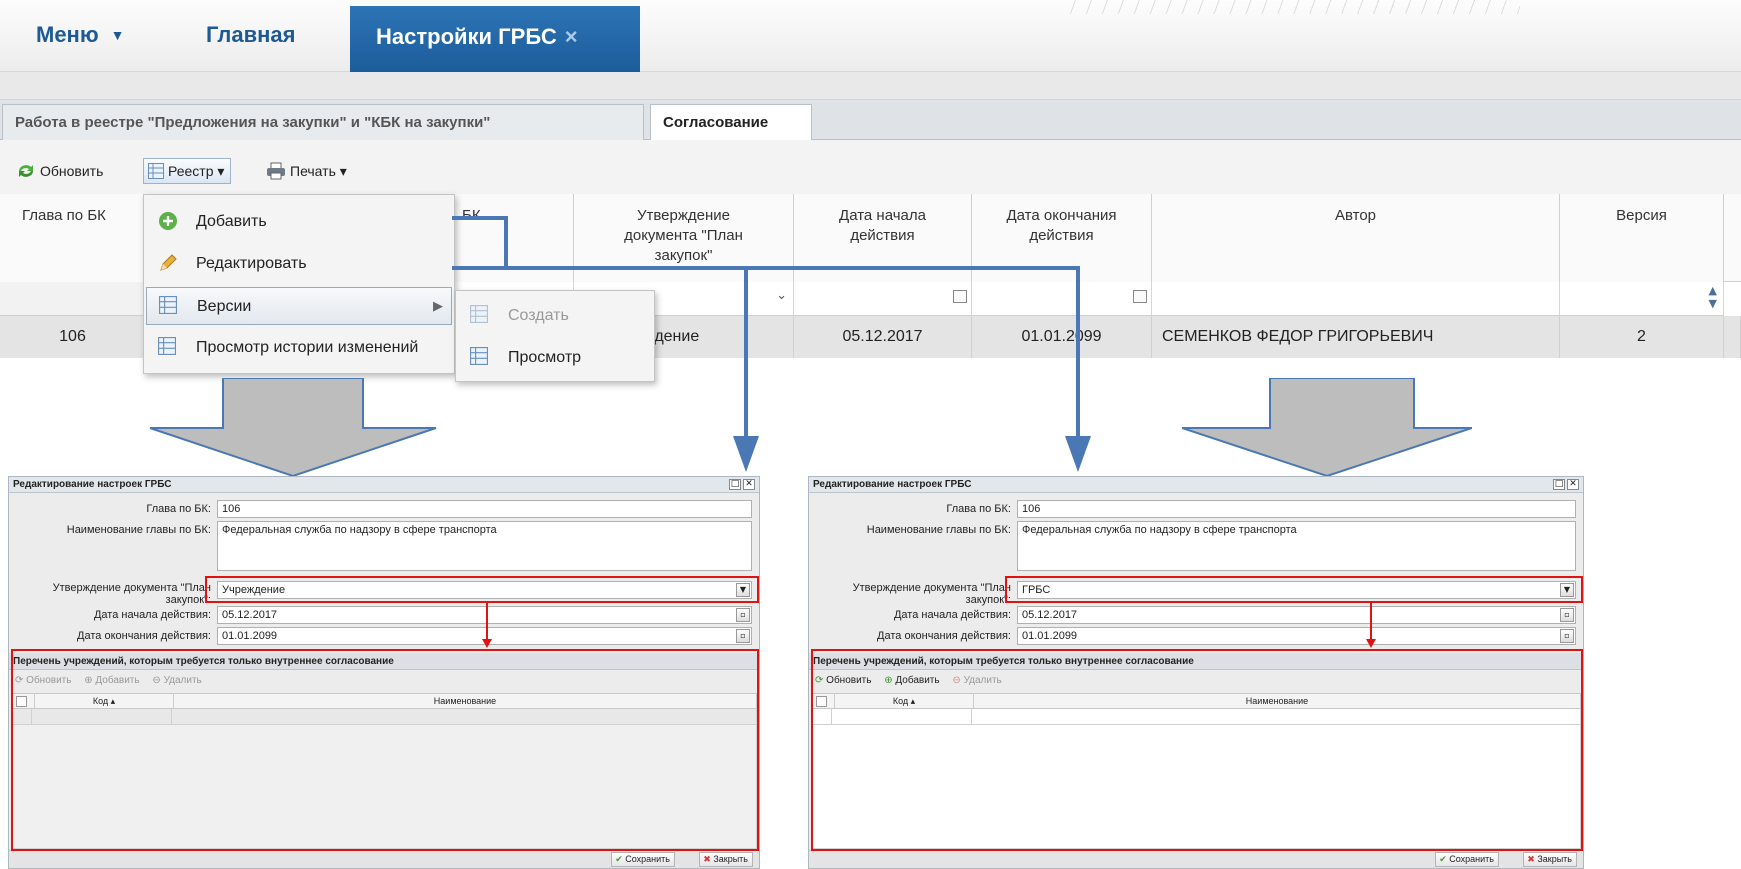 The width and height of the screenshot is (1741, 869). I want to click on cell-glava: 106, so click(73, 337).